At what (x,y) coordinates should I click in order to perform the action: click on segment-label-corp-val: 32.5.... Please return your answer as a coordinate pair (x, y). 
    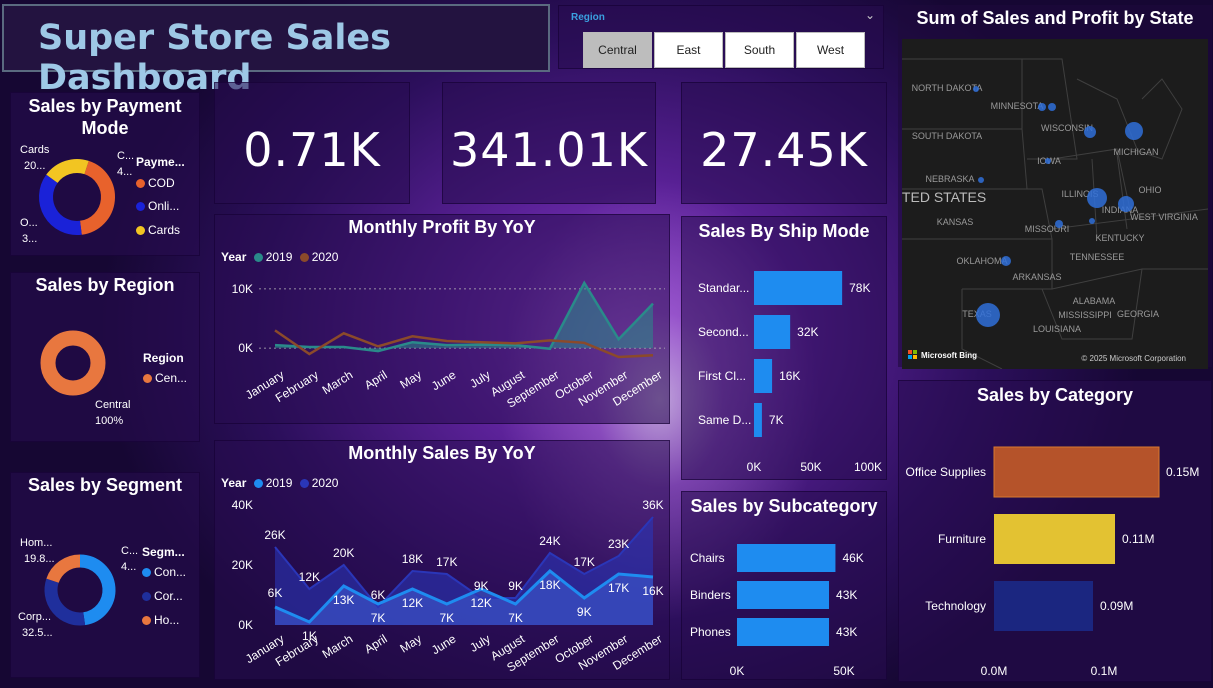
    Looking at the image, I should click on (37, 633).